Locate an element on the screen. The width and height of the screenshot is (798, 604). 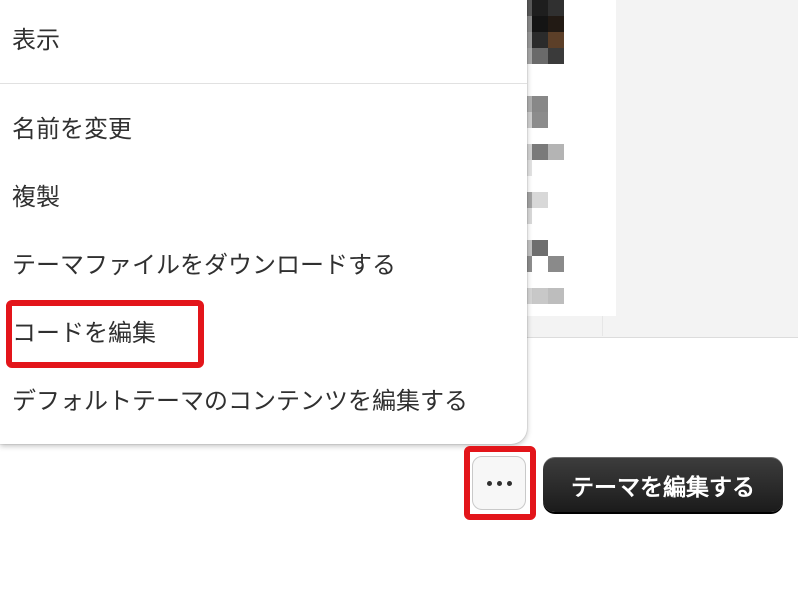
edit-theme-button: テーマを編集する is located at coordinates (663, 484).